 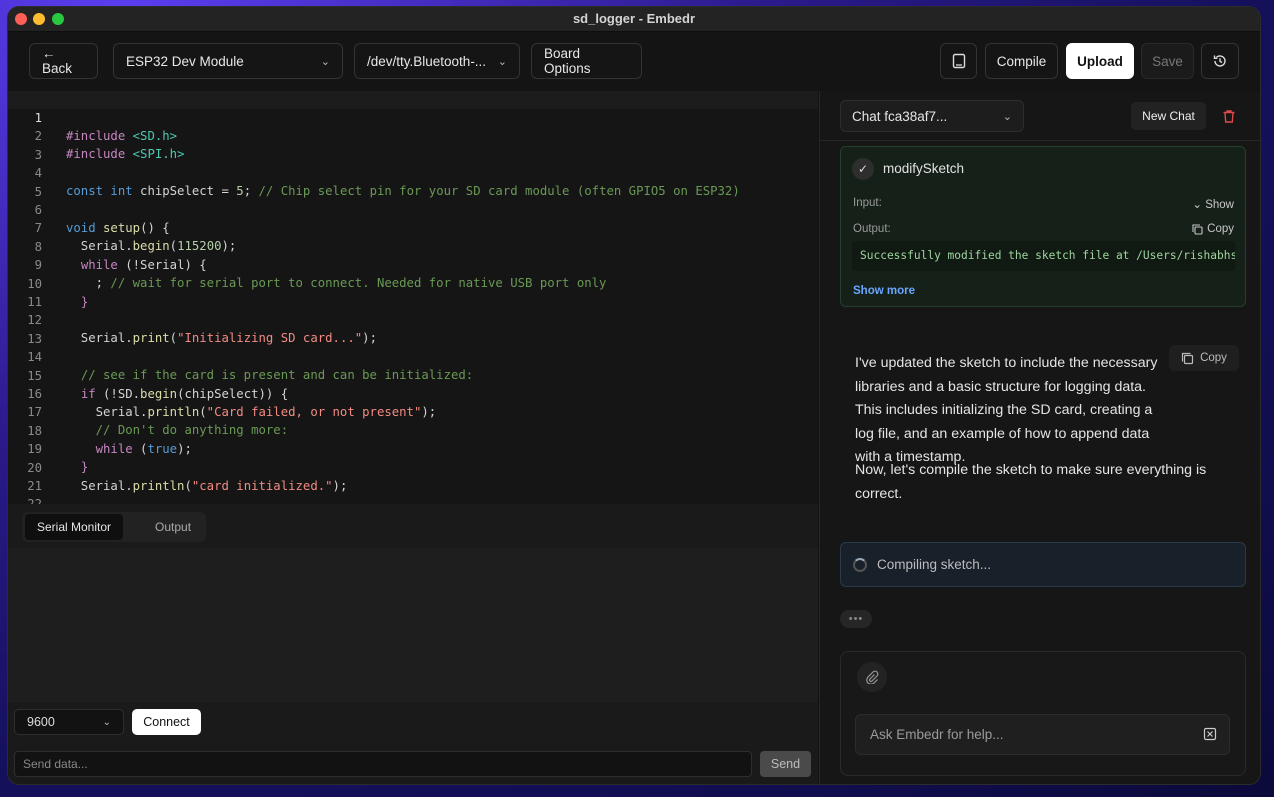 I want to click on board-select: ESP32 Dev Module ⌄, so click(x=228, y=61).